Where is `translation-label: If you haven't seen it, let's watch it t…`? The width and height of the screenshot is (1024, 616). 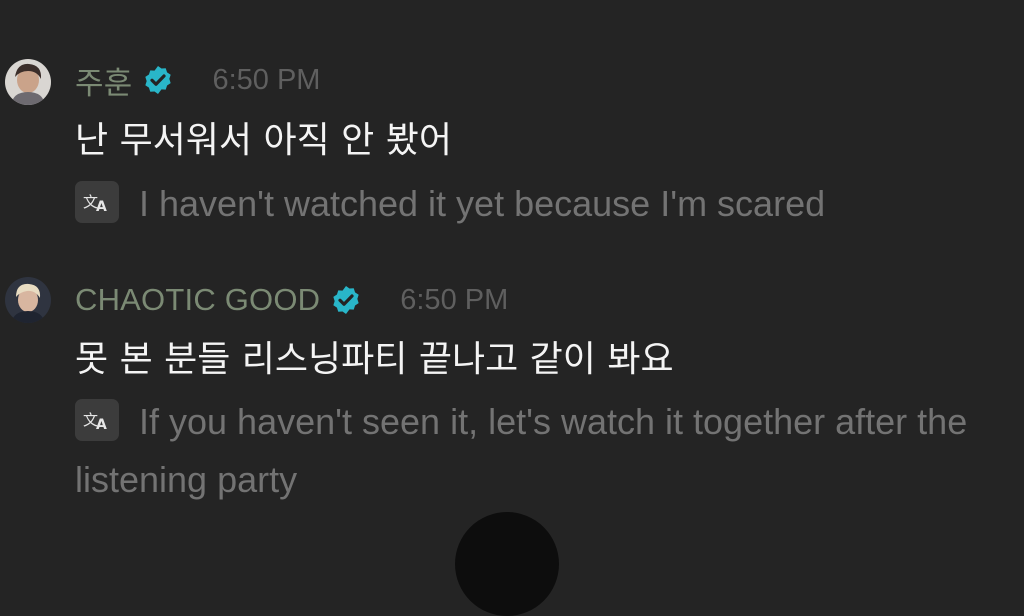 translation-label: If you haven't seen it, let's watch it t… is located at coordinates (521, 450).